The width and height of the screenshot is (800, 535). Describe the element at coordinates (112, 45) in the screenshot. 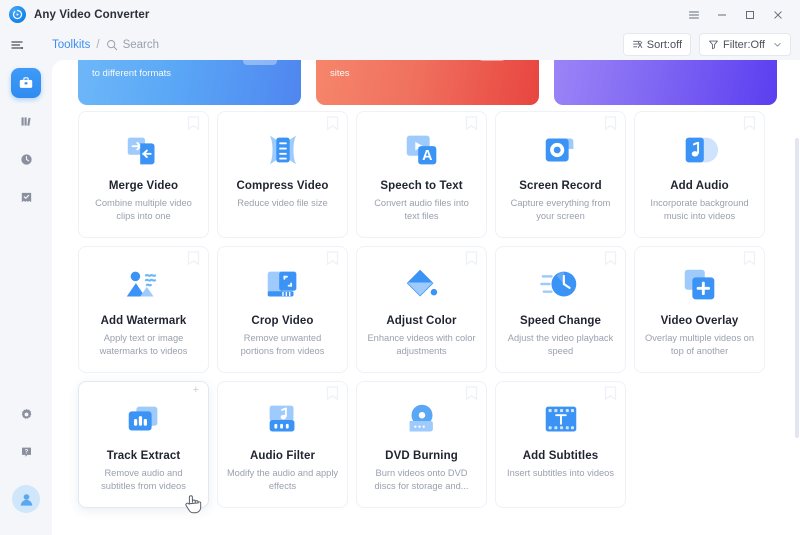

I see `search-icon` at that location.